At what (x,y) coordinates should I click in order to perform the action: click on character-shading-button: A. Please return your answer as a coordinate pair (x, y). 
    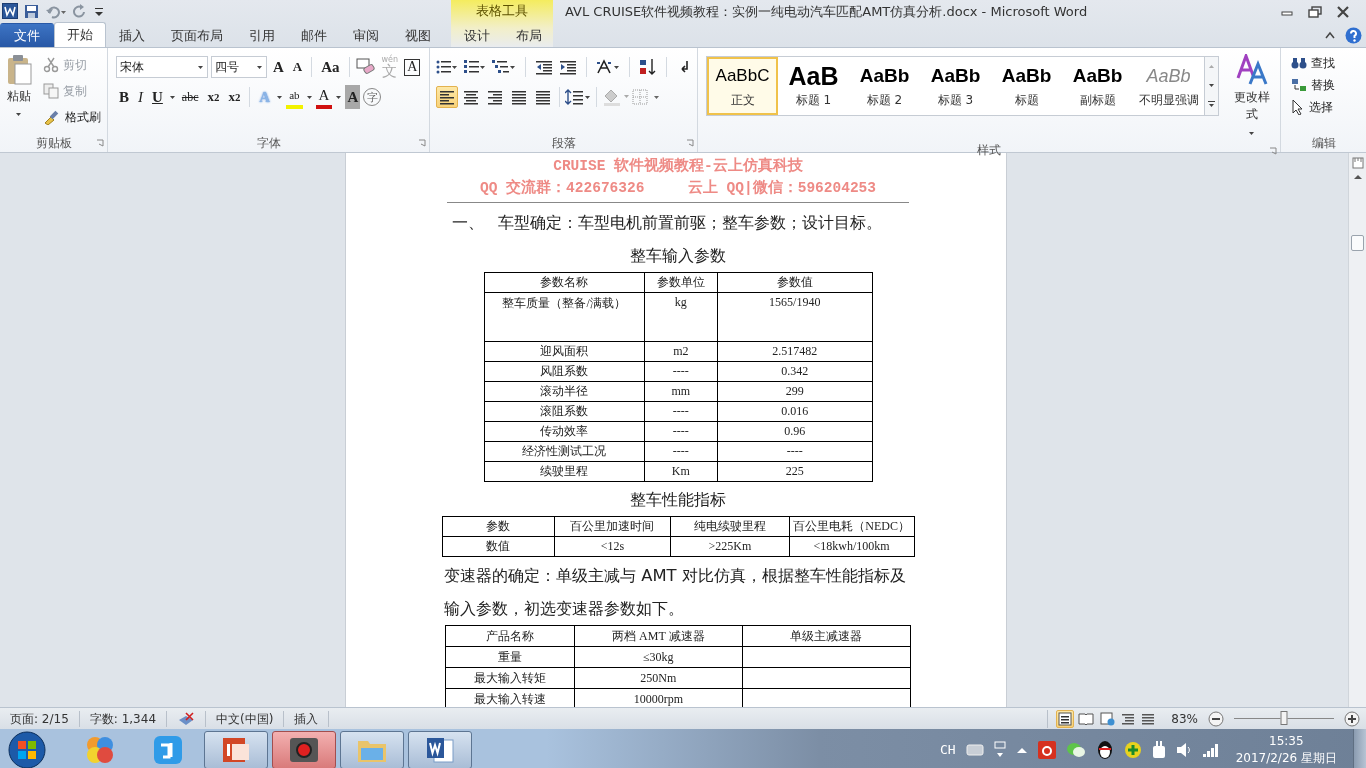
    Looking at the image, I should click on (353, 97).